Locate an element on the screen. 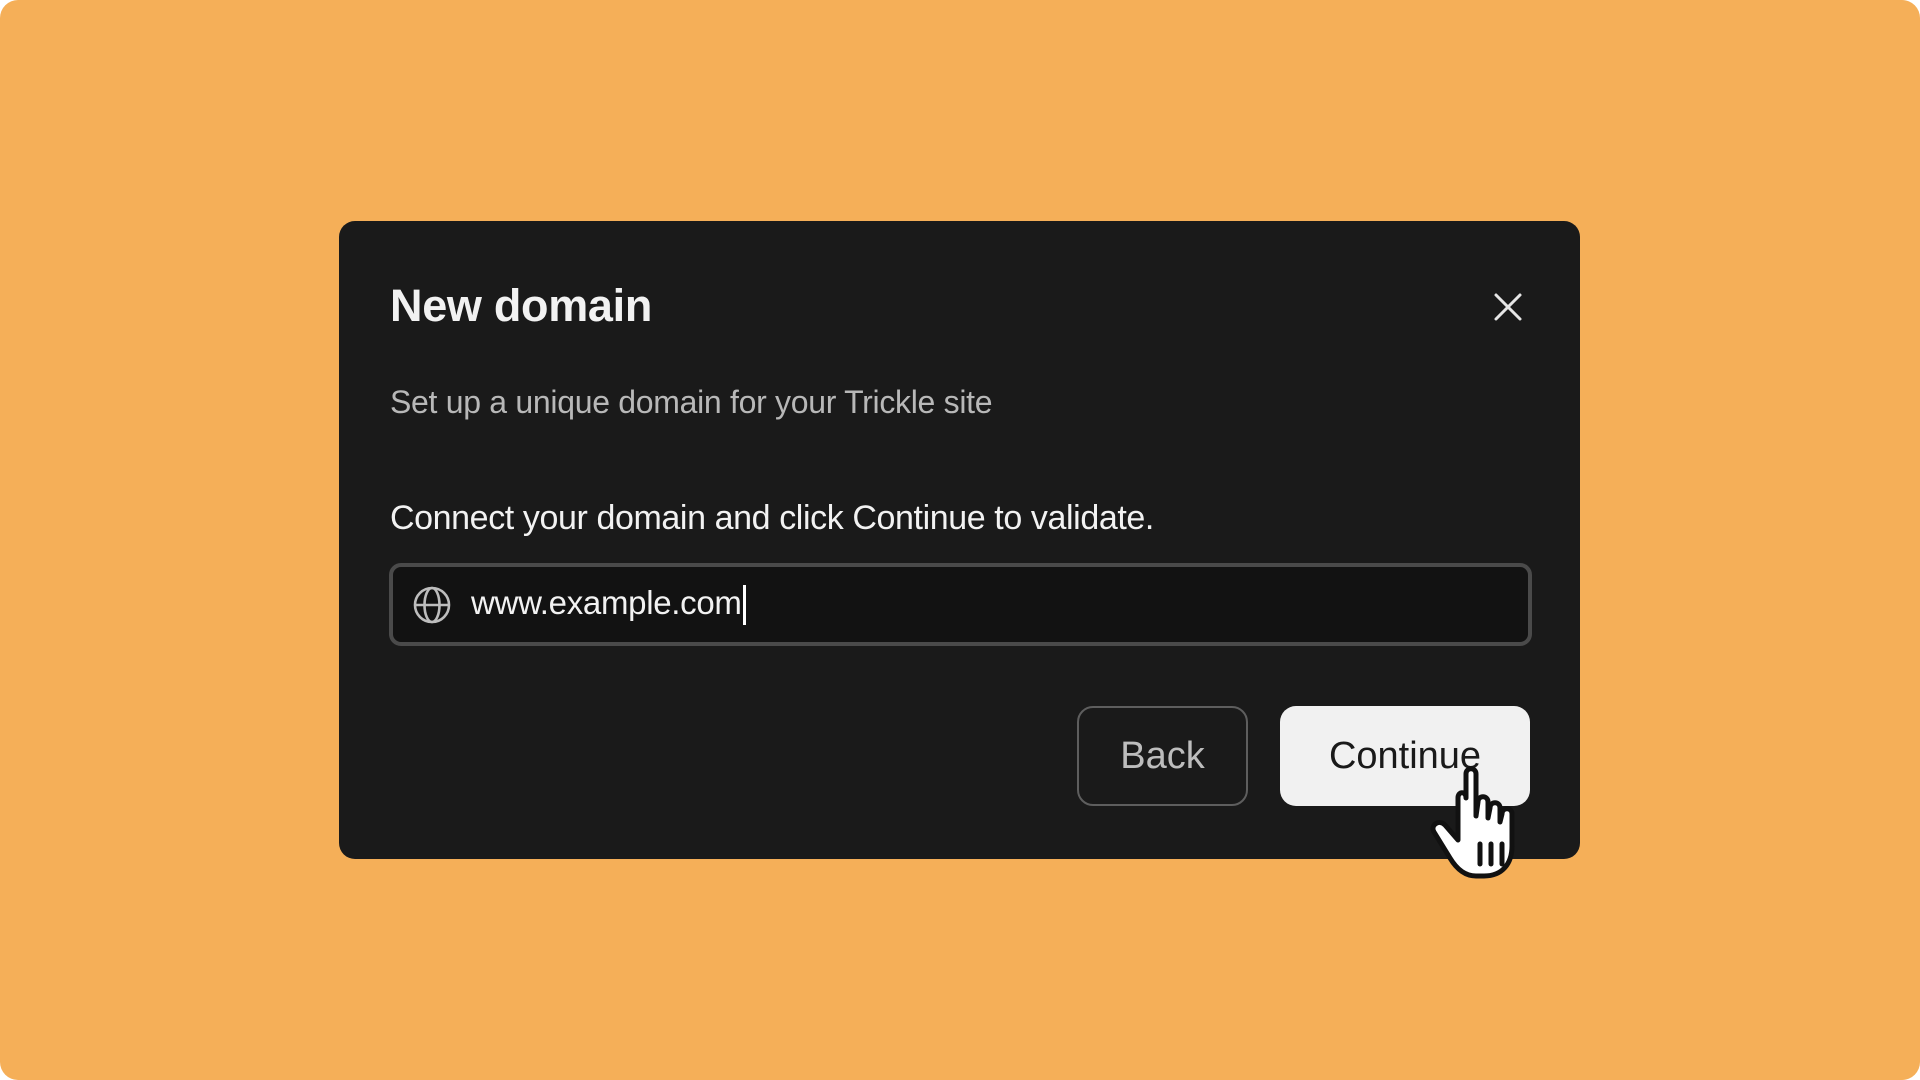  close-icon is located at coordinates (1508, 307).